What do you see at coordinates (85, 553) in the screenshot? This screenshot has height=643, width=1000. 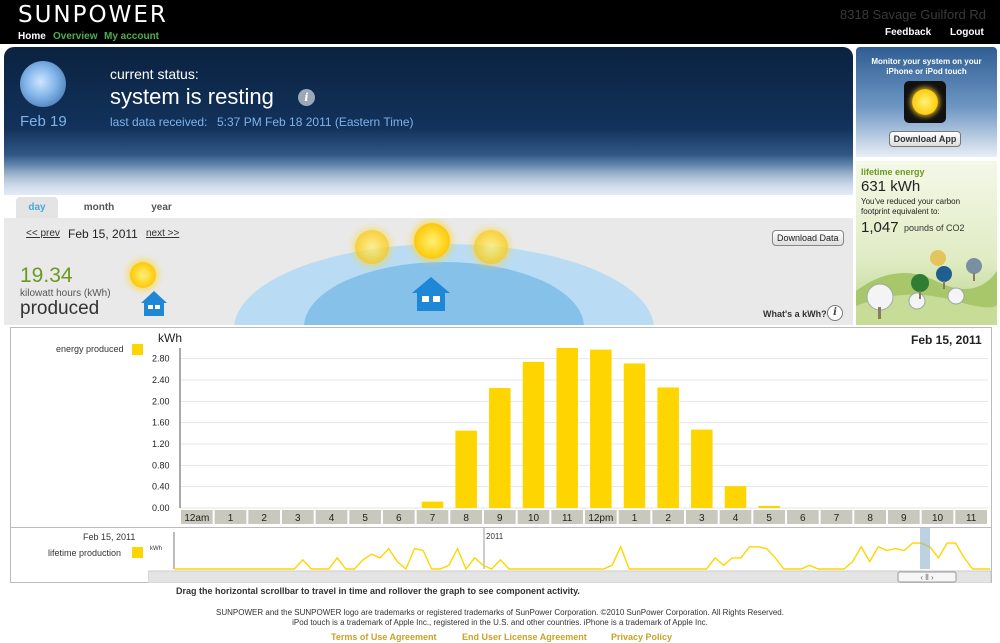 I see `legend-lifetime-production: lifetime production` at bounding box center [85, 553].